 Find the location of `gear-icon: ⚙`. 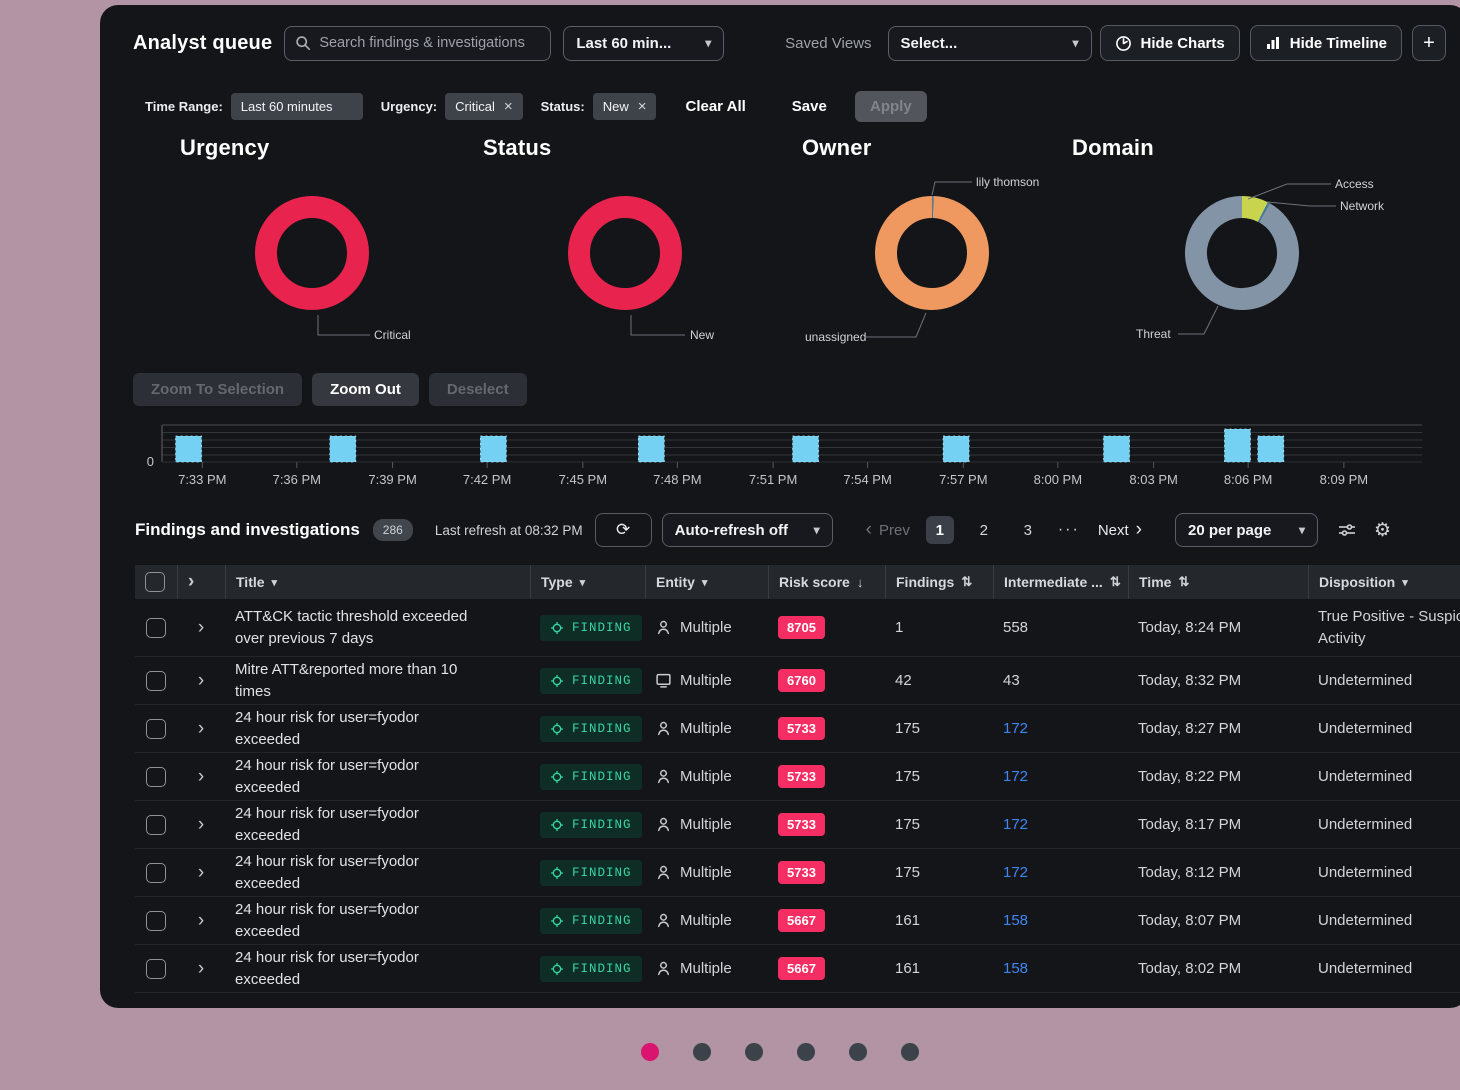

gear-icon: ⚙ is located at coordinates (1382, 530).